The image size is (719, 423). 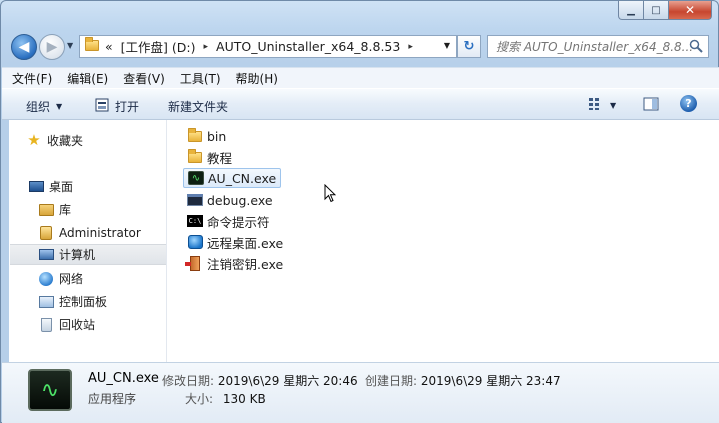 What do you see at coordinates (235, 242) in the screenshot?
I see `file-item-remote-desktop: 远程桌面.exe` at bounding box center [235, 242].